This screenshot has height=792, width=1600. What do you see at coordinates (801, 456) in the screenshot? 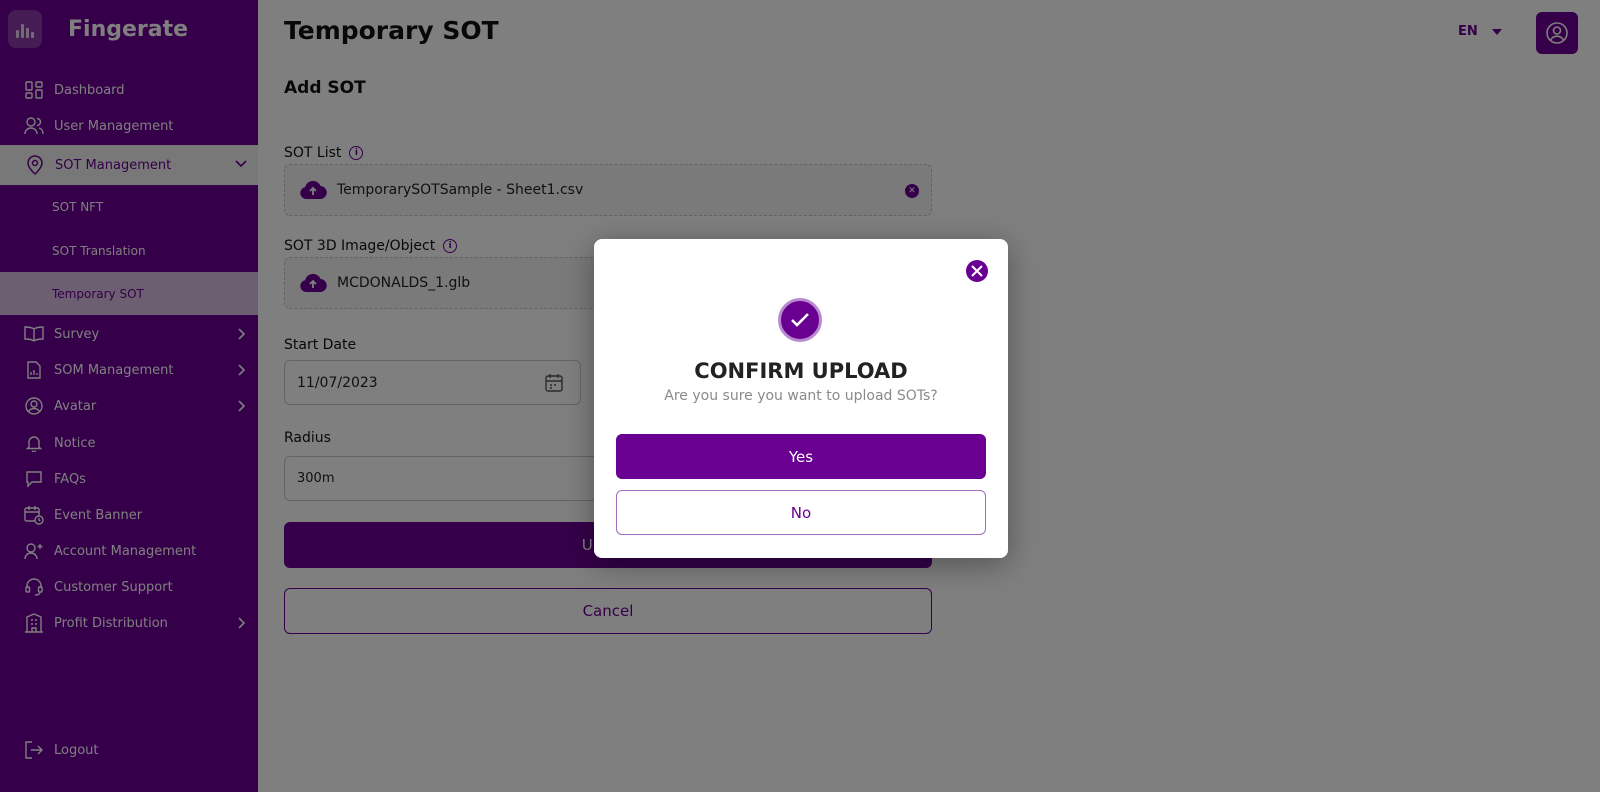
I see `yes-button: Yes` at bounding box center [801, 456].